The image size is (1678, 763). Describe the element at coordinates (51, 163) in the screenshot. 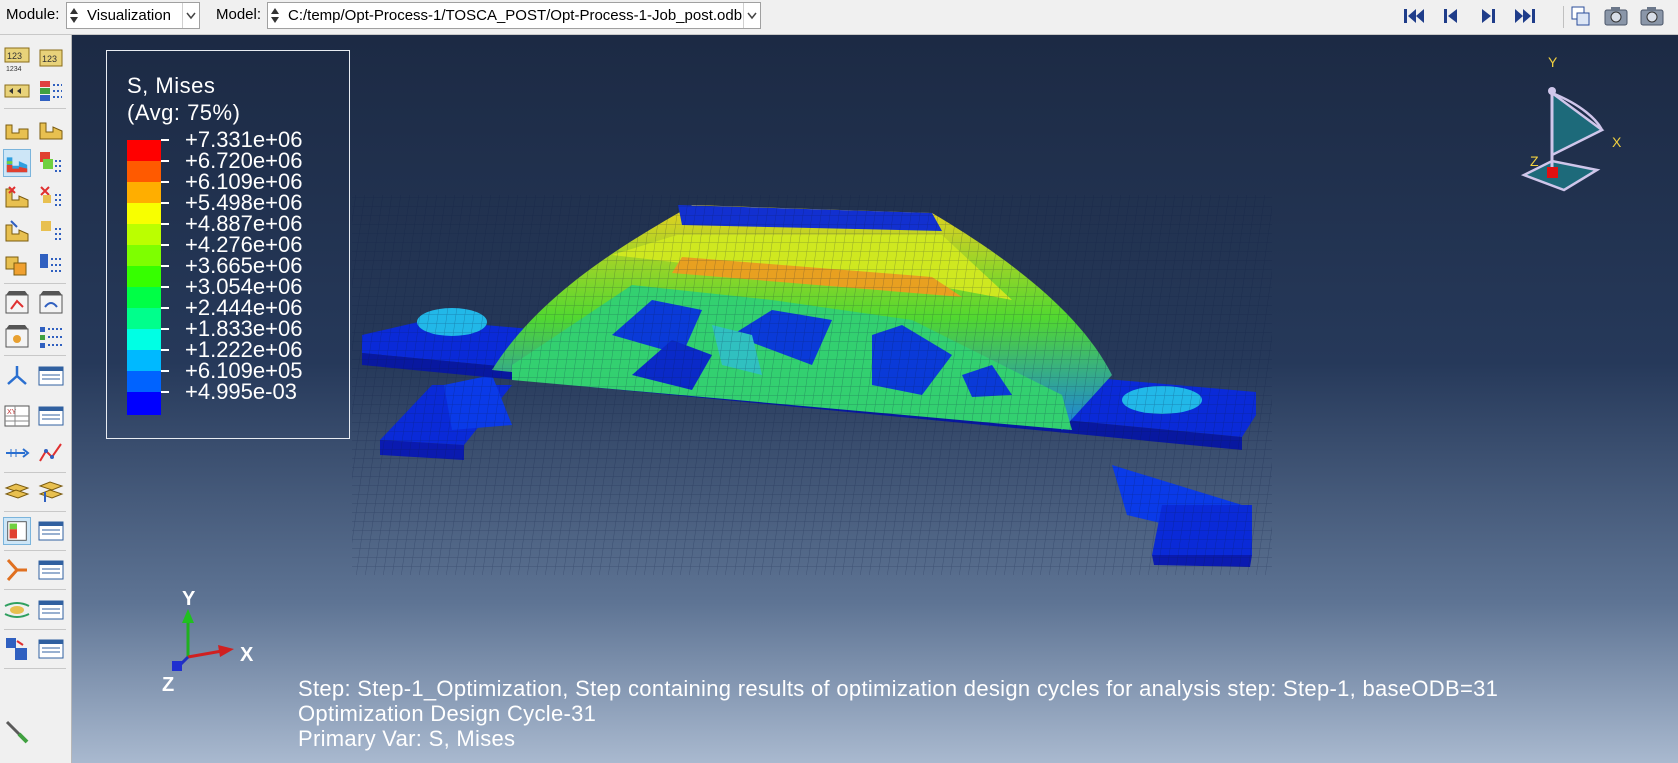

I see `contour-options-icon` at that location.